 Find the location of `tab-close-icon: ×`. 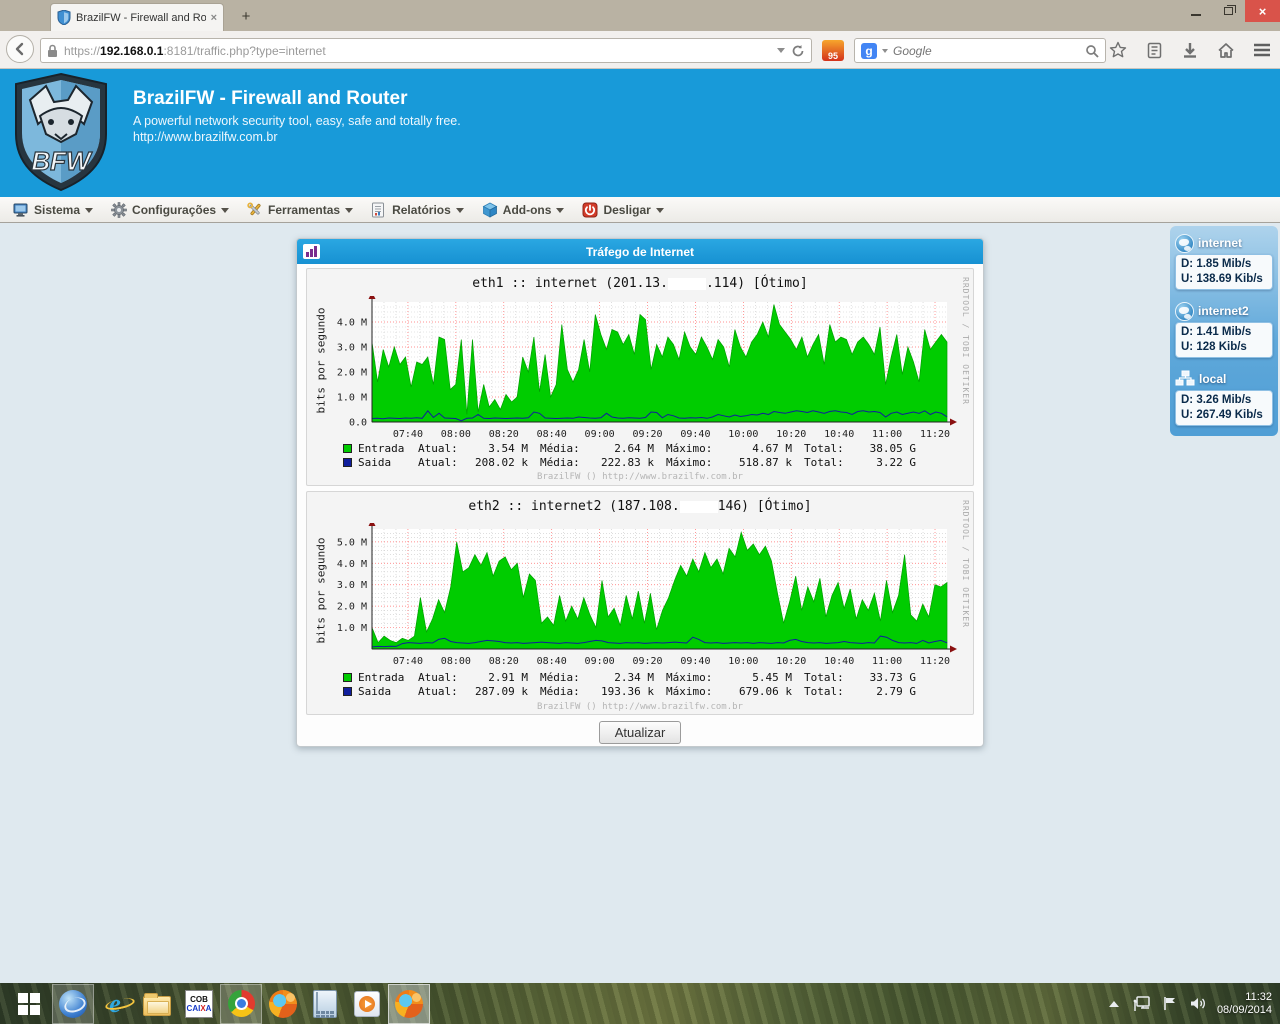

tab-close-icon: × is located at coordinates (214, 18).